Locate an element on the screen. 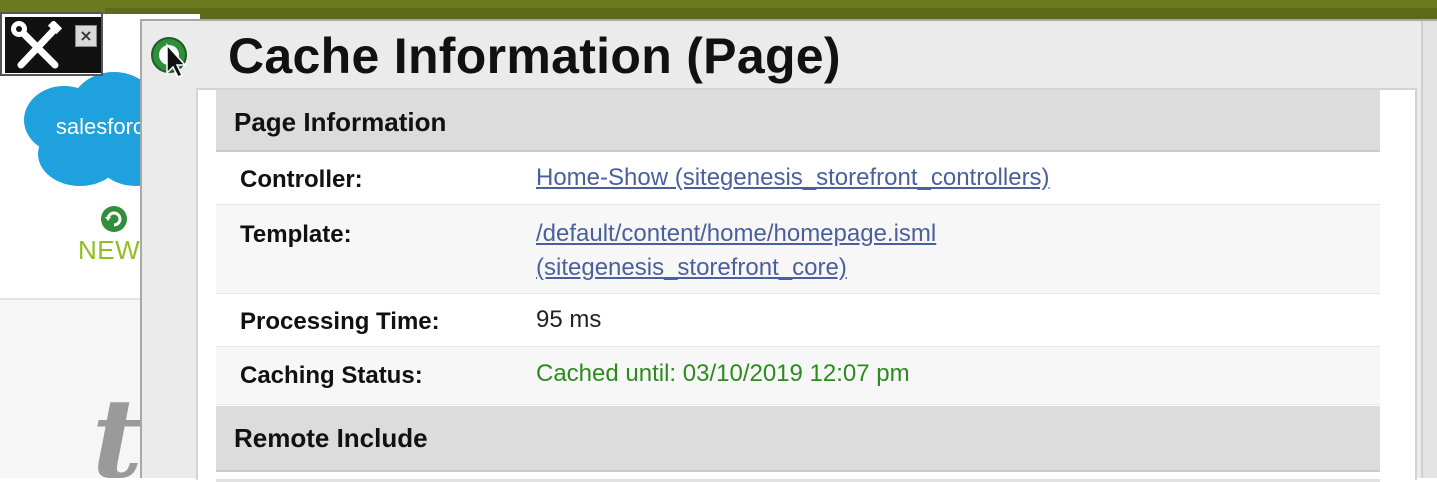 This screenshot has width=1437, height=482. caching-status-value: Cached until: 03/10/2019 12:07 pm is located at coordinates (723, 373).